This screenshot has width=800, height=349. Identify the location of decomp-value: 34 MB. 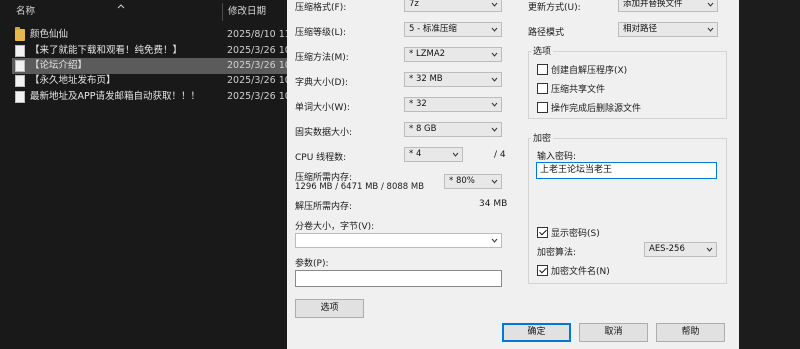
(493, 204).